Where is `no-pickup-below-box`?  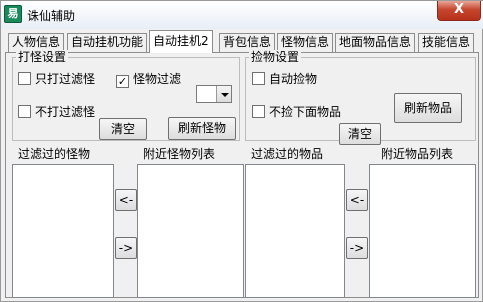 no-pickup-below-box is located at coordinates (258, 111).